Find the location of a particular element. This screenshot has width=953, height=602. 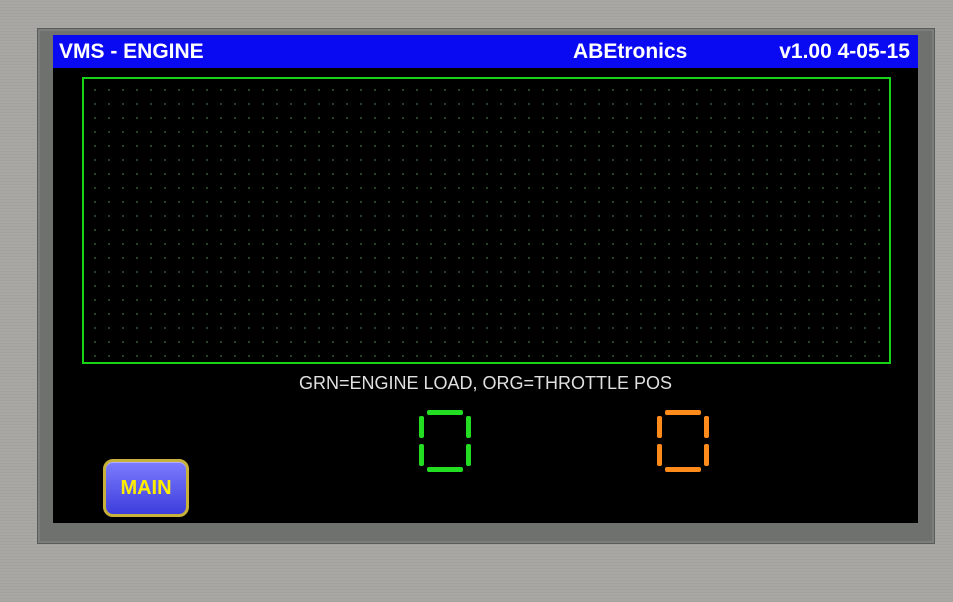

throttle-pos-readout: 0 is located at coordinates (683, 441).